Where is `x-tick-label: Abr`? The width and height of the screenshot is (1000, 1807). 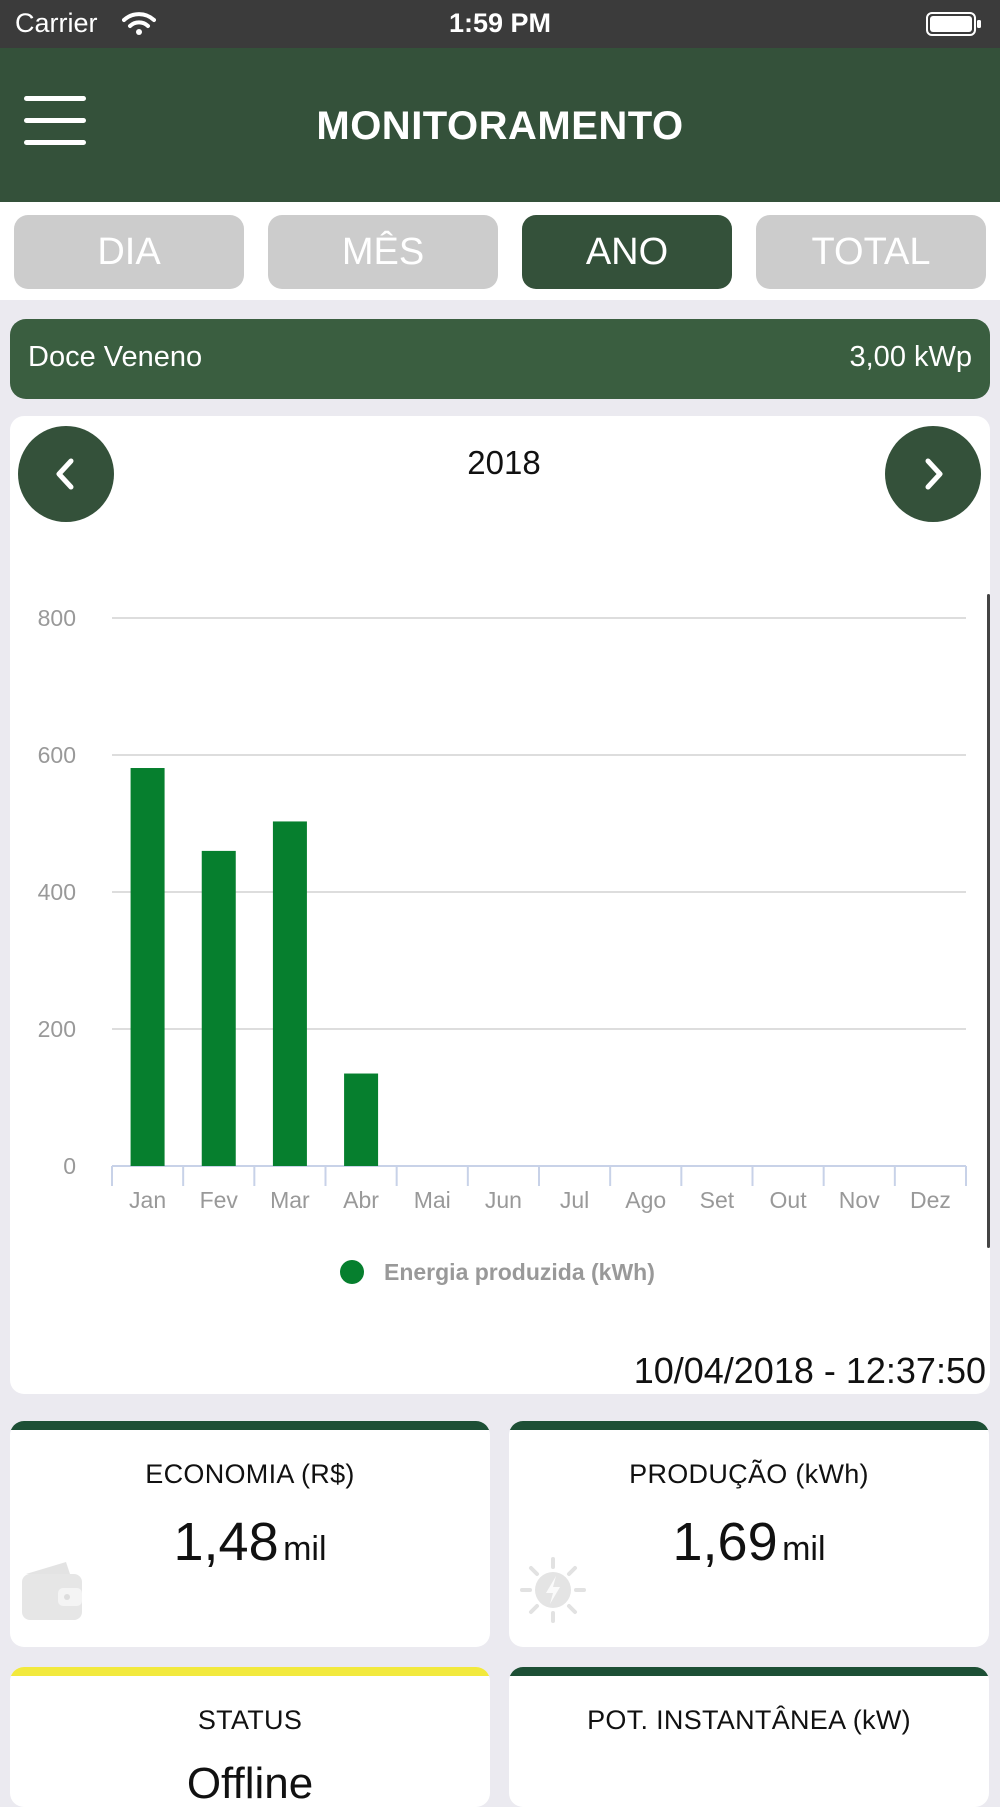 x-tick-label: Abr is located at coordinates (361, 1200).